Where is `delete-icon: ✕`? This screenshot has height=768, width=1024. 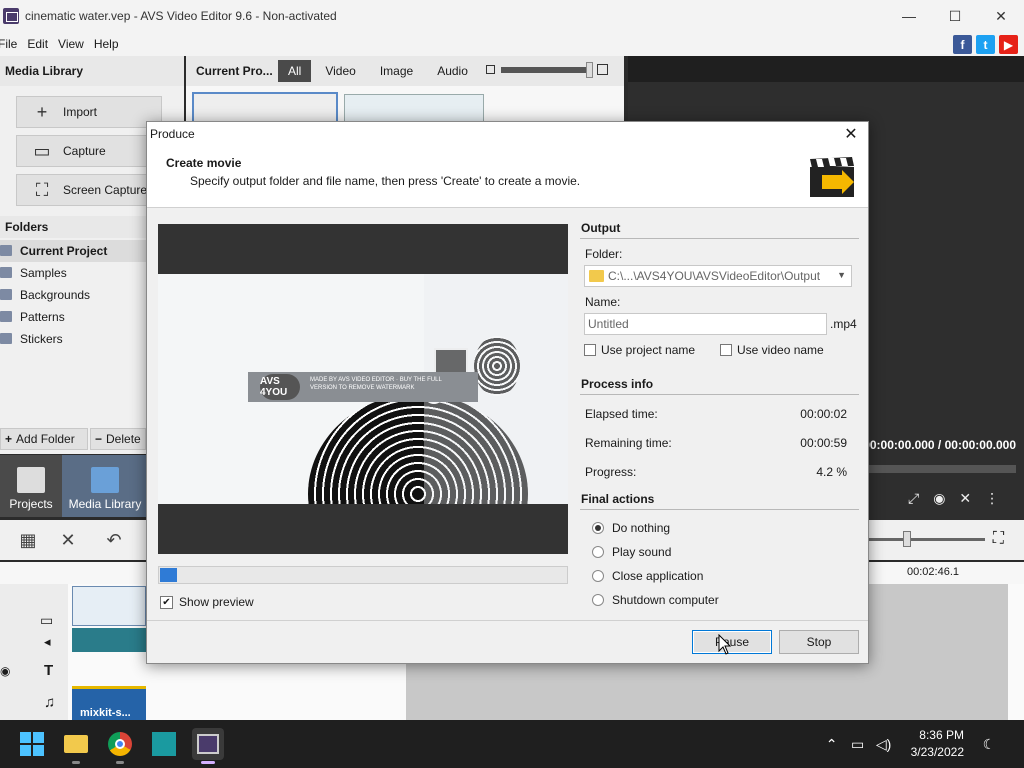
delete-icon: ✕ is located at coordinates (68, 540).